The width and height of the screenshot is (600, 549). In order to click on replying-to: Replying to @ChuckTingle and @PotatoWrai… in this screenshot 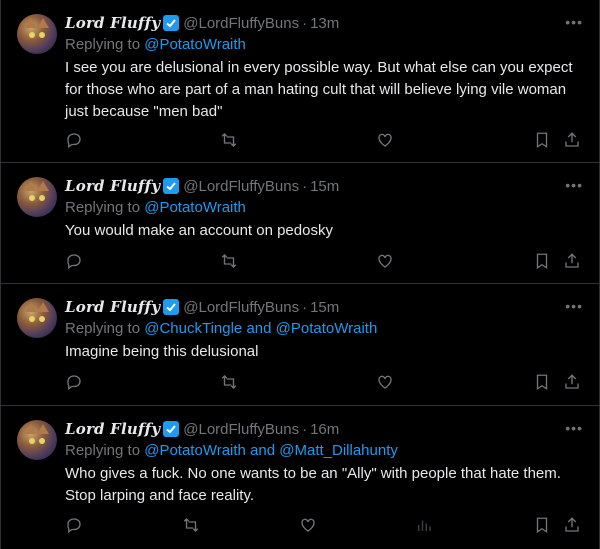, I will do `click(324, 329)`.